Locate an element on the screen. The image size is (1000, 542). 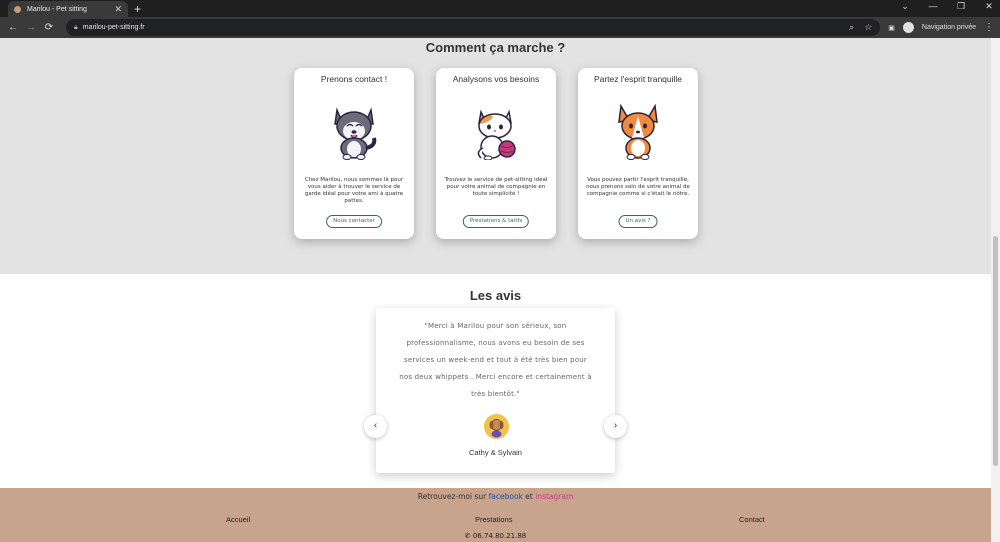
address-bar: 🔒︎ marilou-pet-sitting.fr ⌕ ☆ is located at coordinates (473, 27).